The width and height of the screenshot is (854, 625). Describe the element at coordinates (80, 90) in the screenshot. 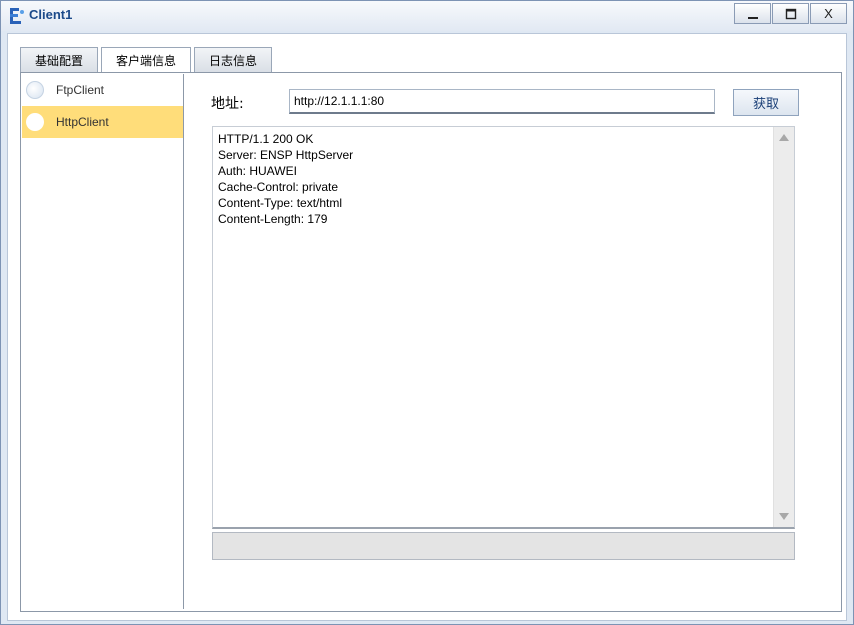

I see `list-item-label: FtpClient` at that location.